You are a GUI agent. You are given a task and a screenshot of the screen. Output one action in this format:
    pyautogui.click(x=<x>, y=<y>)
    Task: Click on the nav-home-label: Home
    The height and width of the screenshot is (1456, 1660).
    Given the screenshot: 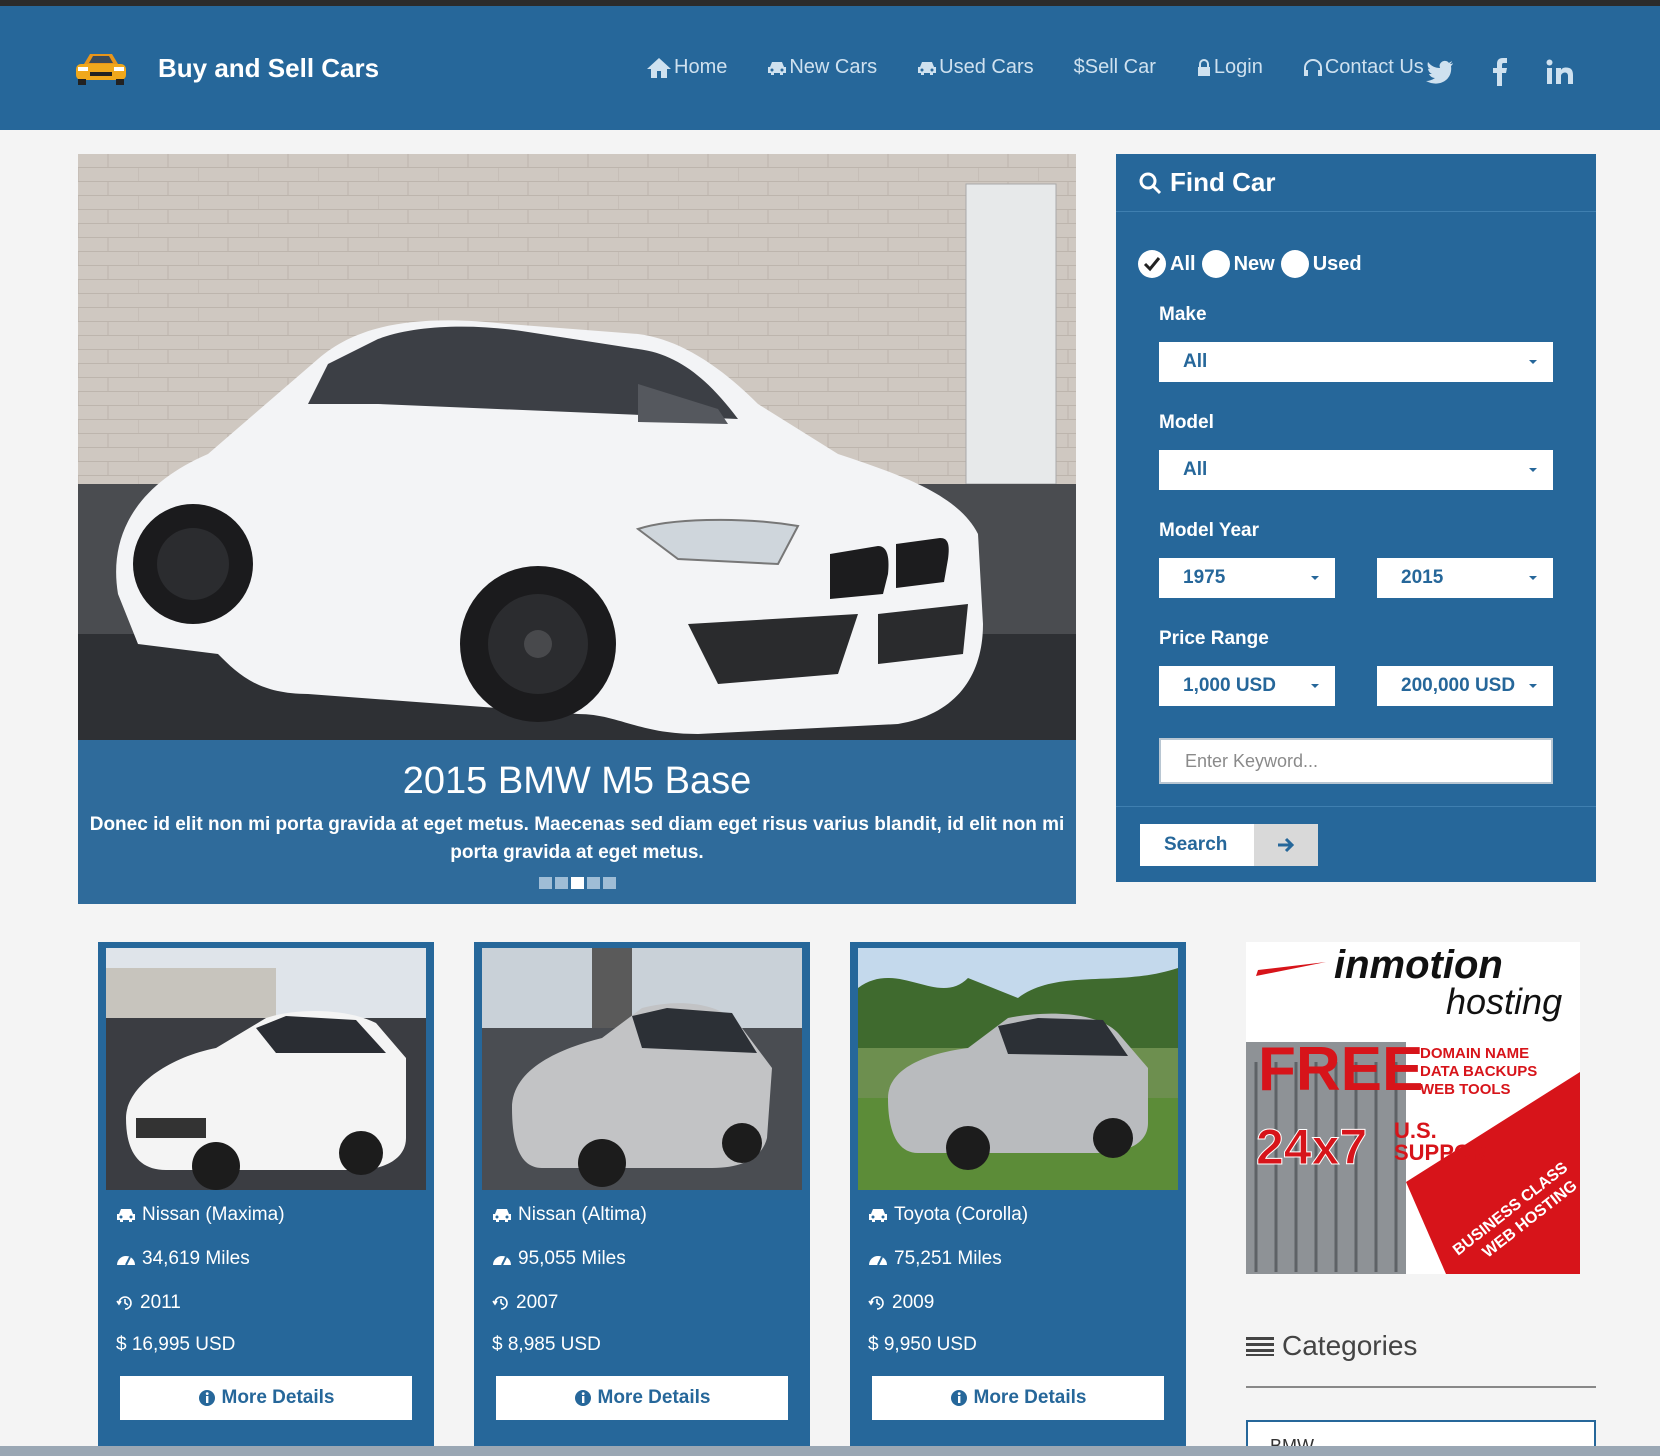 What is the action you would take?
    pyautogui.click(x=701, y=67)
    